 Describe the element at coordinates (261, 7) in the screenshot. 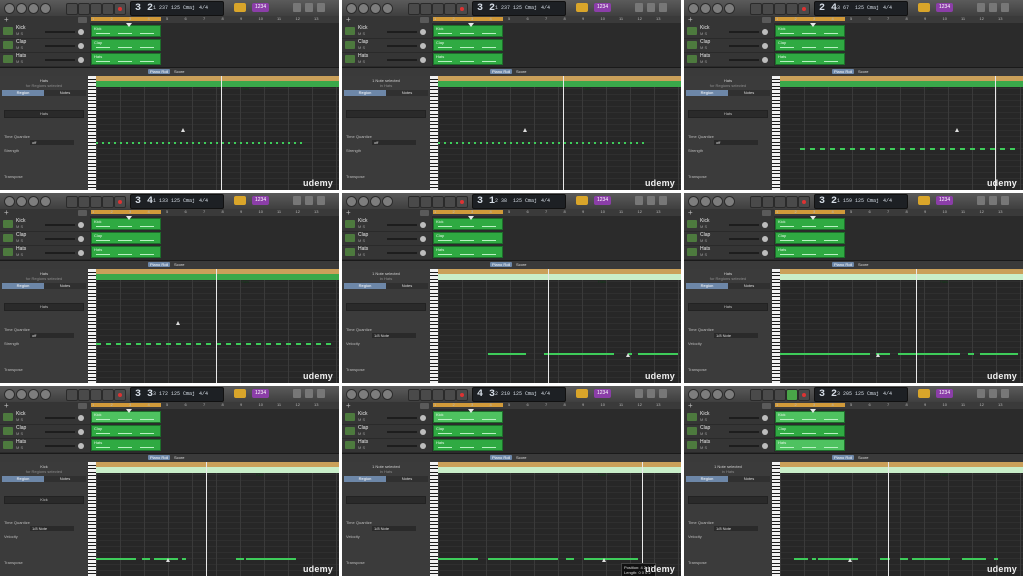

I see `count-in-badge: 1234` at that location.